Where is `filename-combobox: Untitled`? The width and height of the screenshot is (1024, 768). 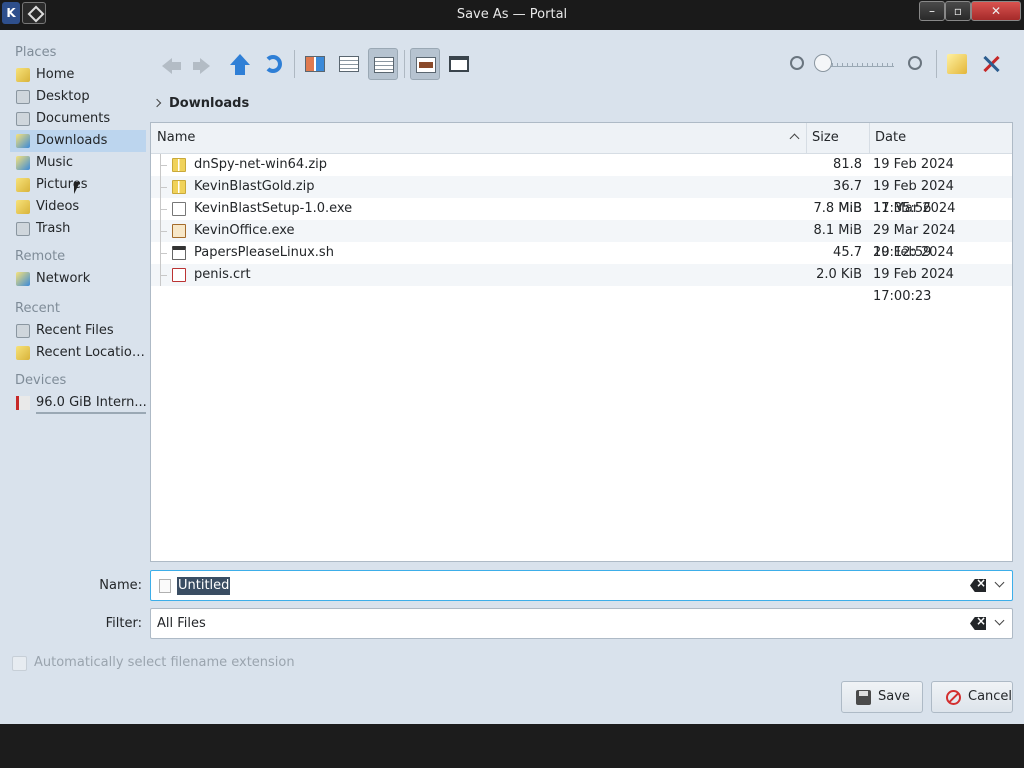 filename-combobox: Untitled is located at coordinates (581, 585).